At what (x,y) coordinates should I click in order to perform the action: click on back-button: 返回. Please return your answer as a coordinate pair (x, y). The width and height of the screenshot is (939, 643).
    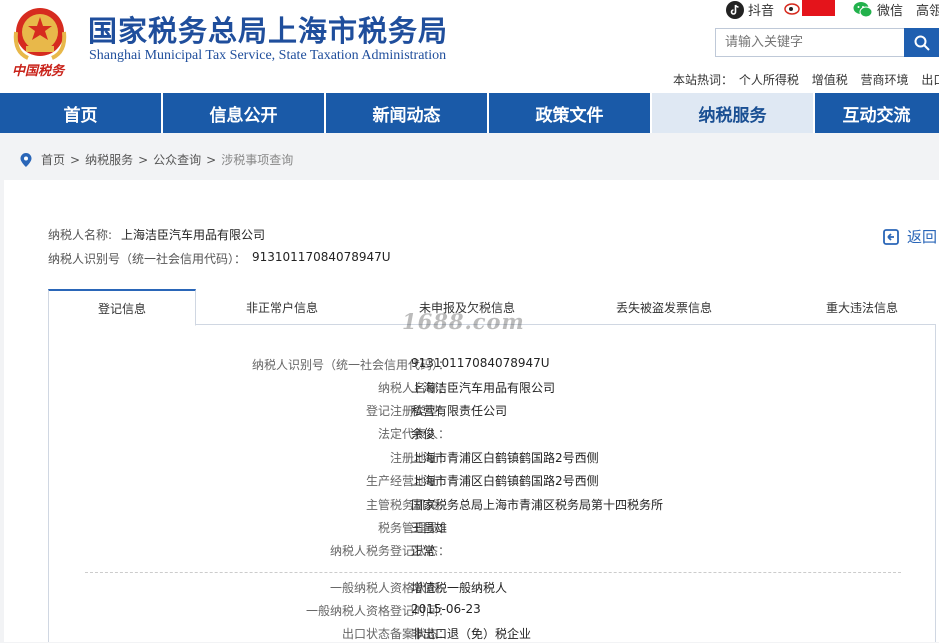
    Looking at the image, I should click on (910, 236).